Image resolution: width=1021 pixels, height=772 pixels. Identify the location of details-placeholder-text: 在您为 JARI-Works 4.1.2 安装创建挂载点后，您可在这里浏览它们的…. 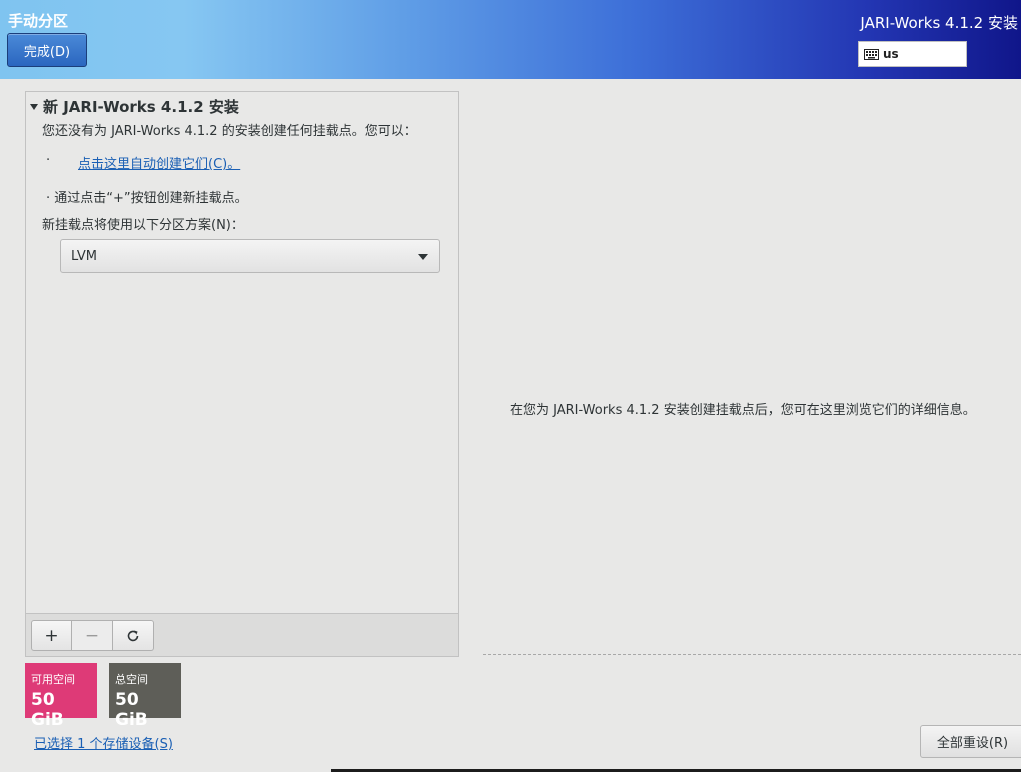
(743, 410).